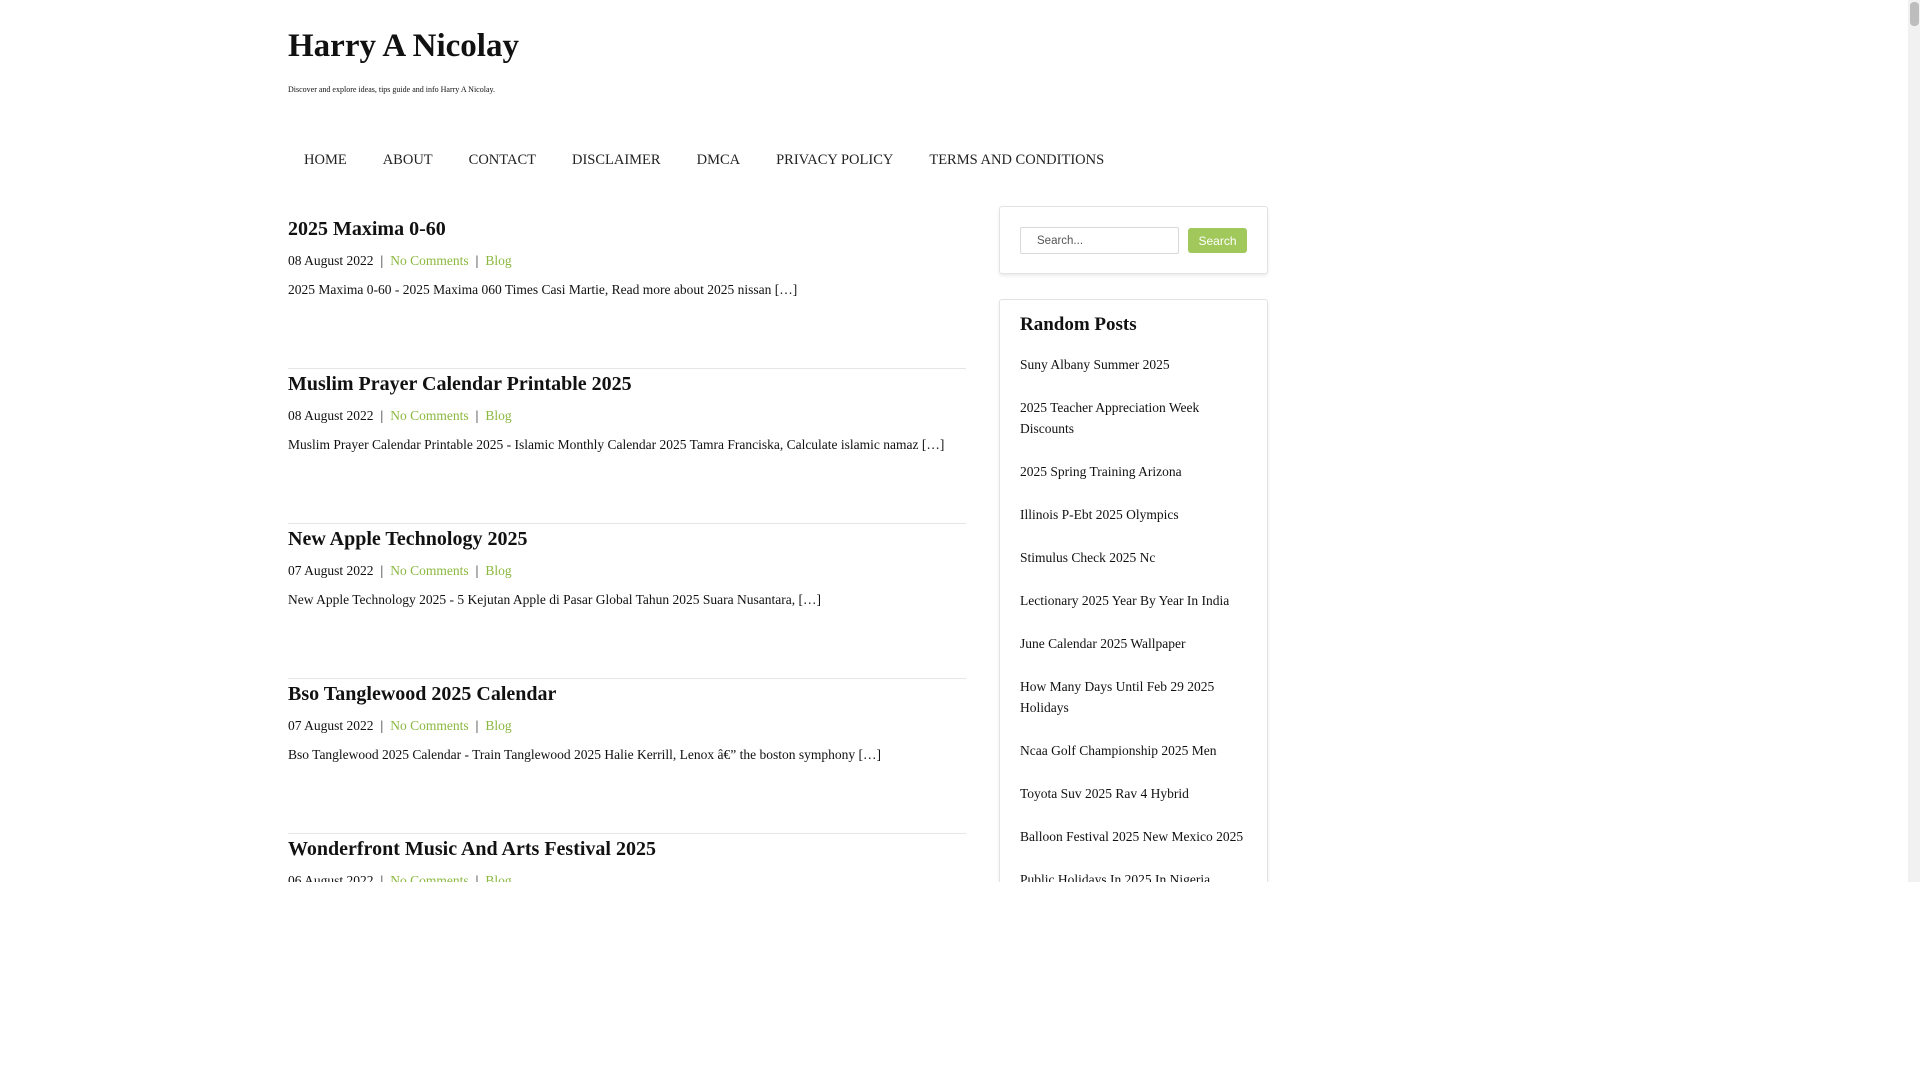 The width and height of the screenshot is (1920, 1080). What do you see at coordinates (1078, 324) in the screenshot?
I see `random-posts-title: Random Posts` at bounding box center [1078, 324].